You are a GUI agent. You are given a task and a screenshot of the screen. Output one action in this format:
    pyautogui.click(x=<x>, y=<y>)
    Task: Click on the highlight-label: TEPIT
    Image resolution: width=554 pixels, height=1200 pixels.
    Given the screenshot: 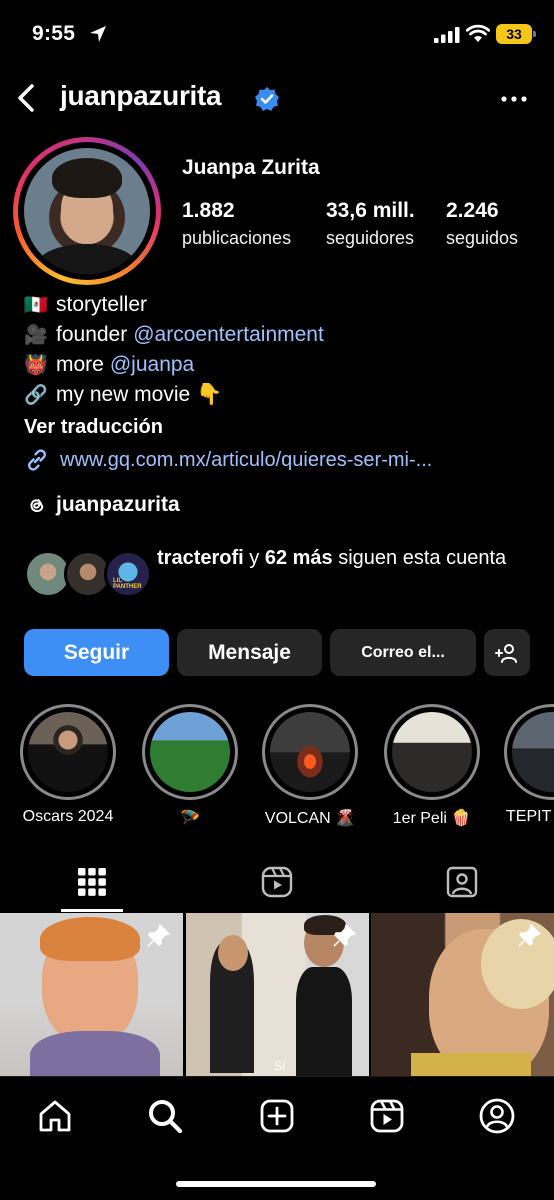 What is the action you would take?
    pyautogui.click(x=529, y=816)
    